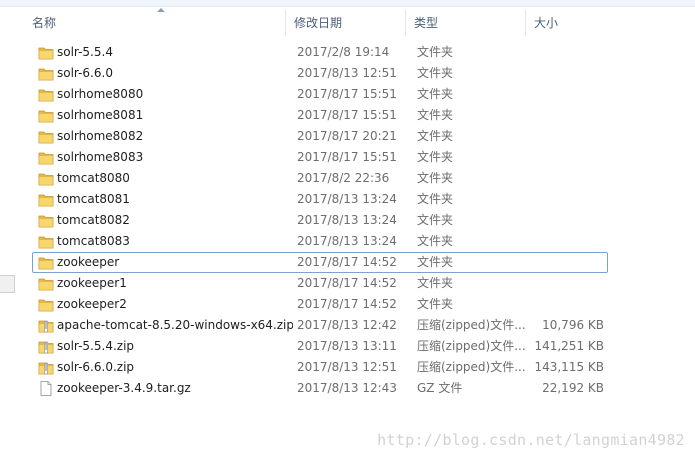  I want to click on file-row: zookeeper2 2017/8/17 14:52 文件夹, so click(320, 304).